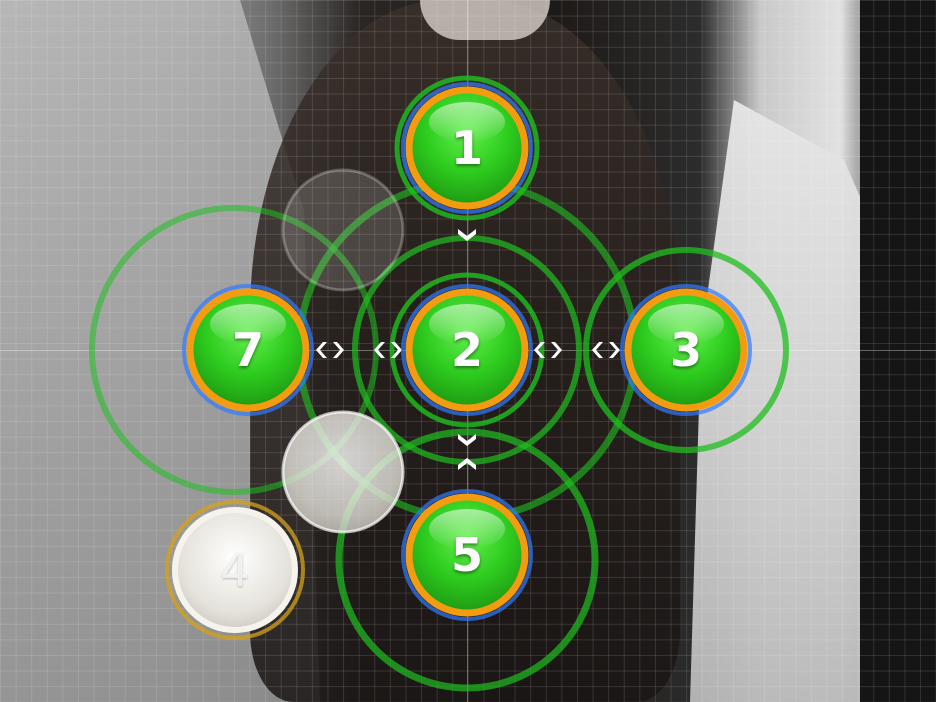 The height and width of the screenshot is (702, 936). What do you see at coordinates (248, 350) in the screenshot?
I see `note-7-button` at bounding box center [248, 350].